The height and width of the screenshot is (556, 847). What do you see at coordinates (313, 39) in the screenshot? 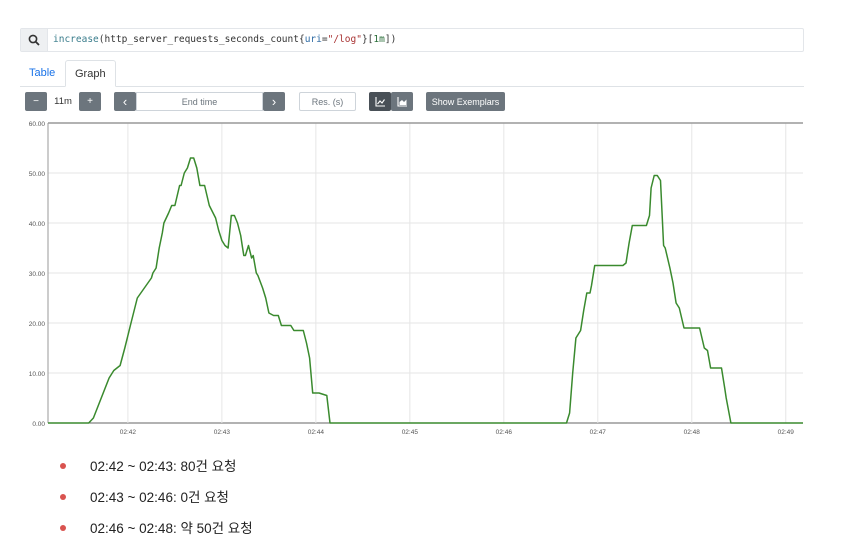
I see `query-label-key: uri` at bounding box center [313, 39].